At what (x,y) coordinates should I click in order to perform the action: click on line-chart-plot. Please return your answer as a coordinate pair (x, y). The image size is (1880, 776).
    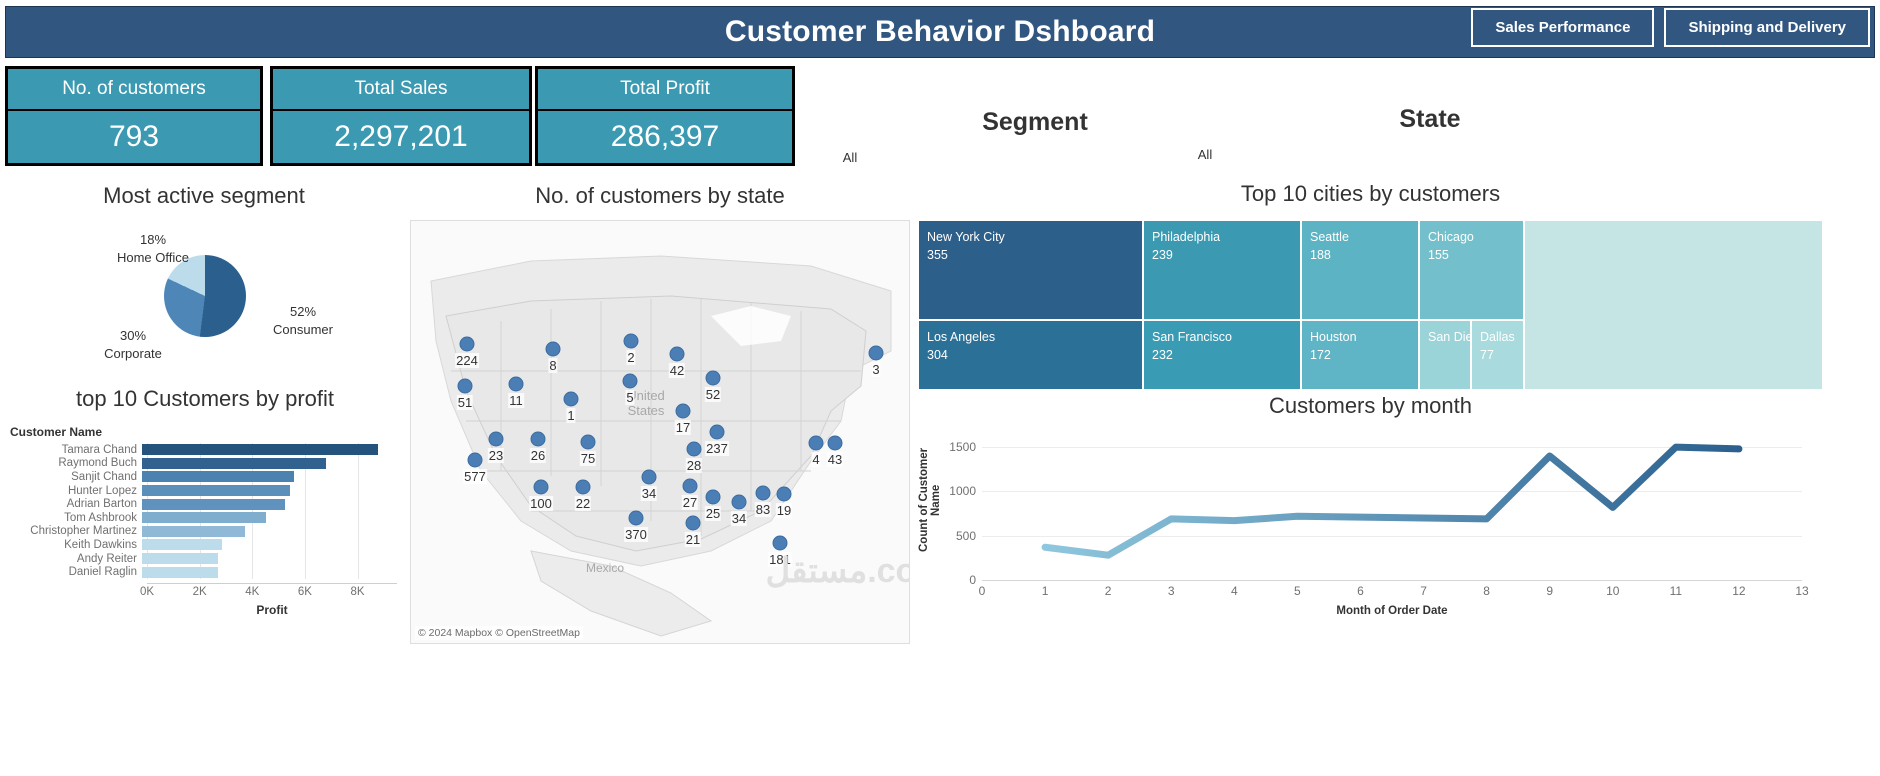
    Looking at the image, I should click on (1392, 502).